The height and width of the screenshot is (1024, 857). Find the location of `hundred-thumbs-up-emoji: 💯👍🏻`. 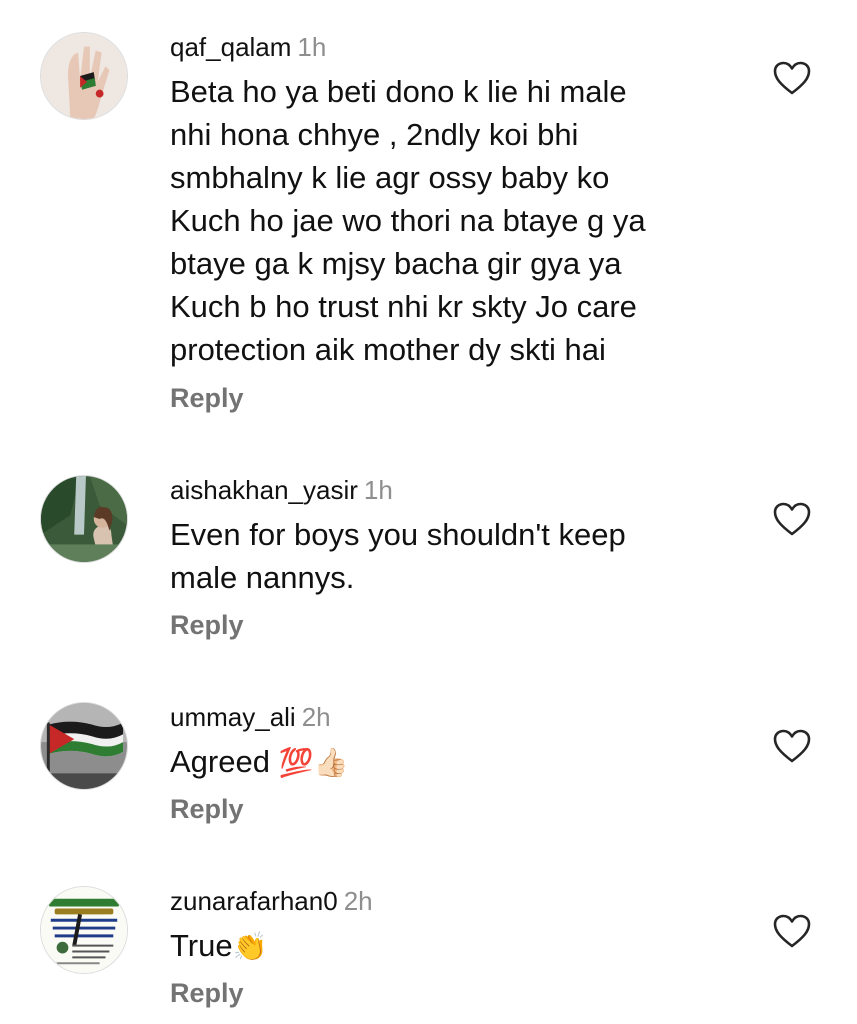

hundred-thumbs-up-emoji: 💯👍🏻 is located at coordinates (313, 762).